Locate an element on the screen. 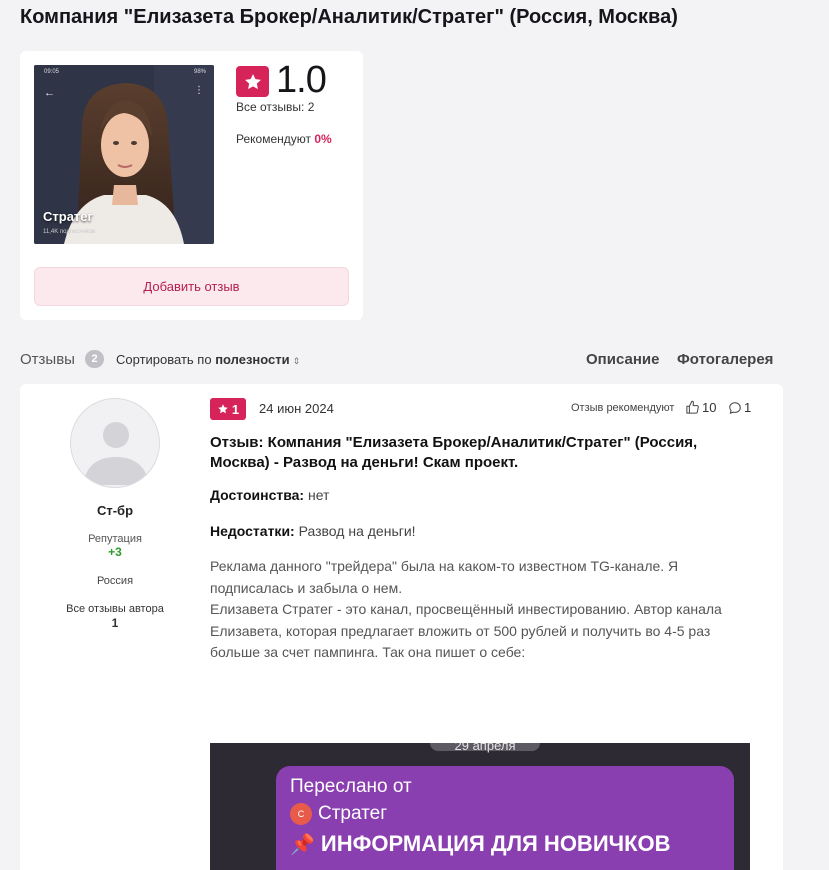 This screenshot has height=870, width=829. pros-label: Достоинства: is located at coordinates (257, 495).